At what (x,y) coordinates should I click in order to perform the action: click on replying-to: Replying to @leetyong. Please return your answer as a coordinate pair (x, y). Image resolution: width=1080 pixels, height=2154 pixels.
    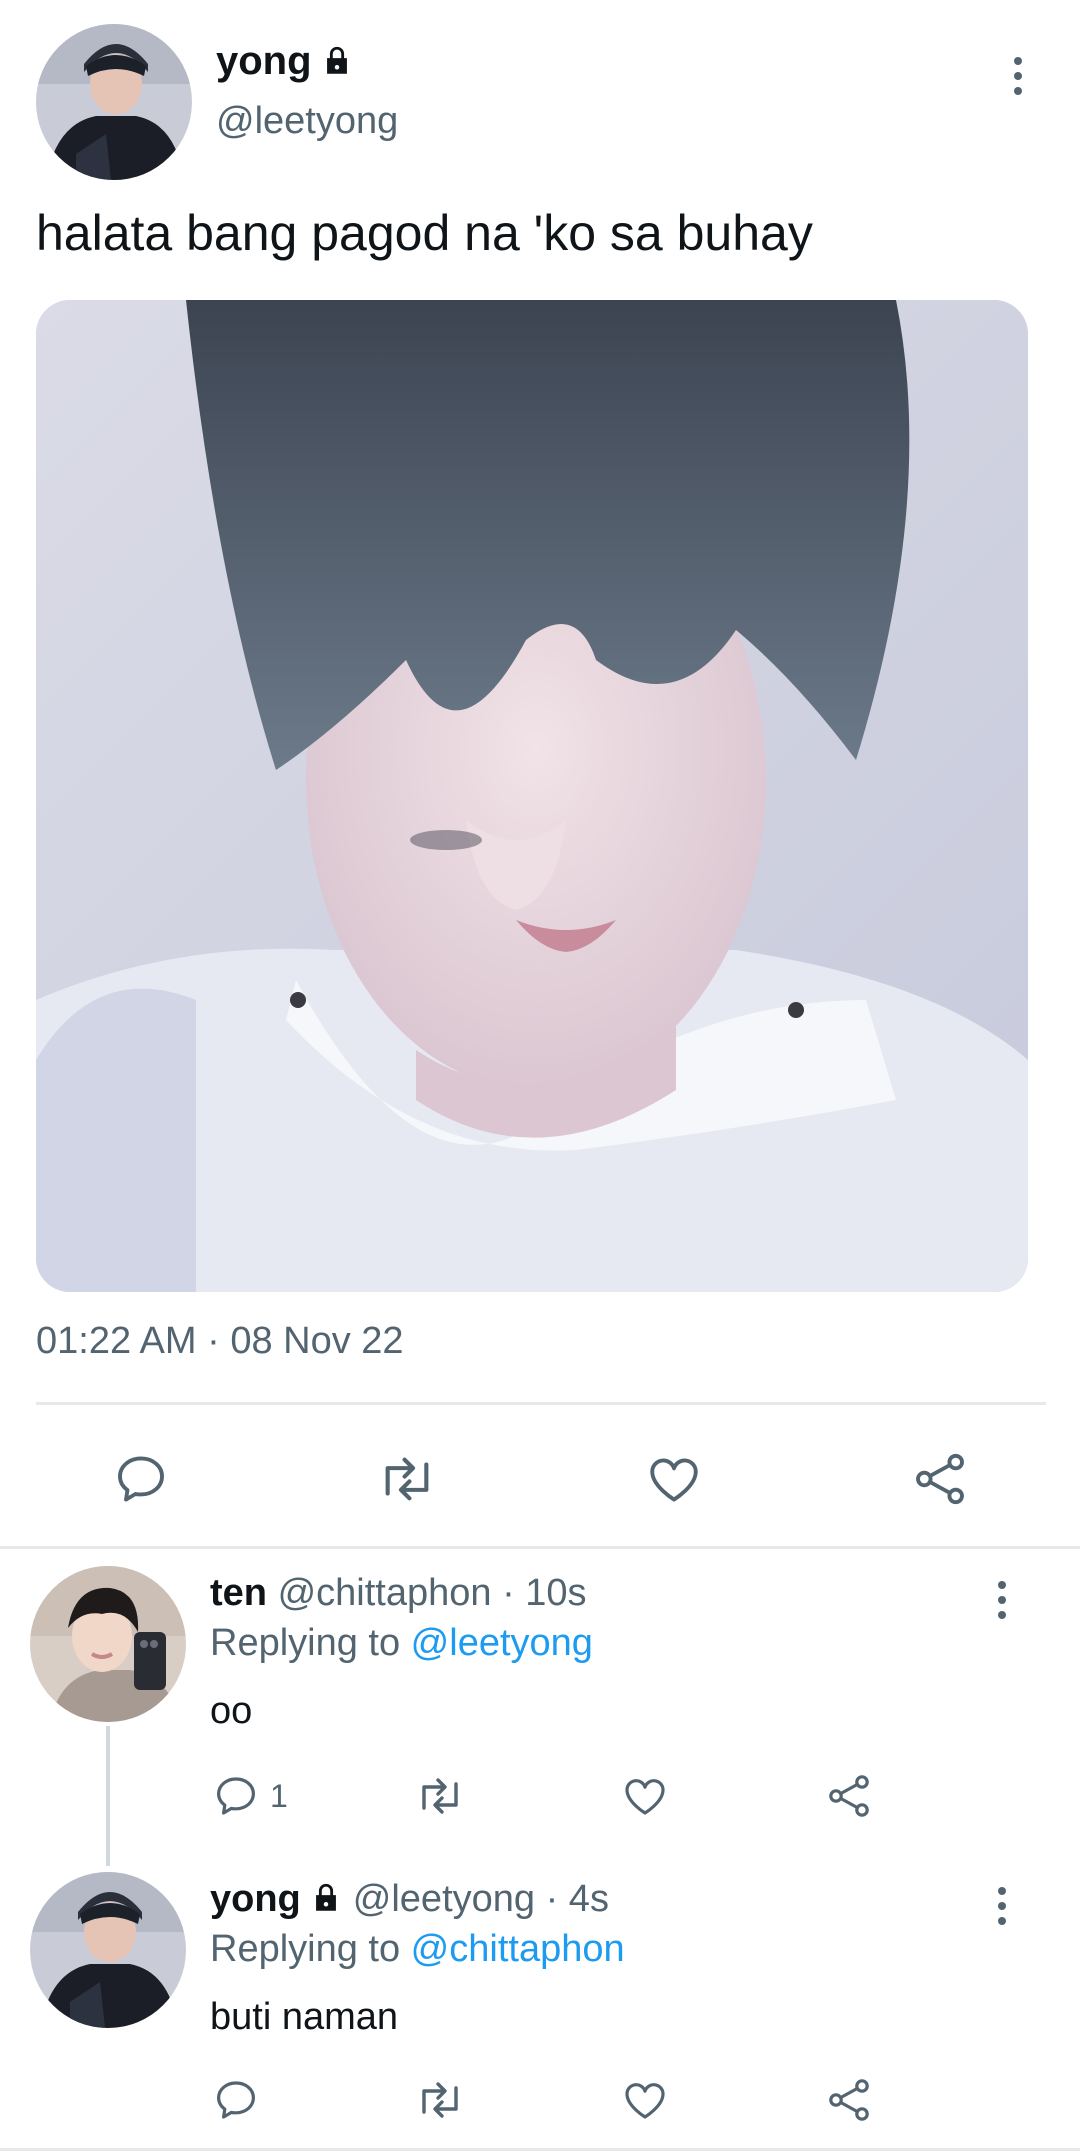
    Looking at the image, I should click on (401, 1643).